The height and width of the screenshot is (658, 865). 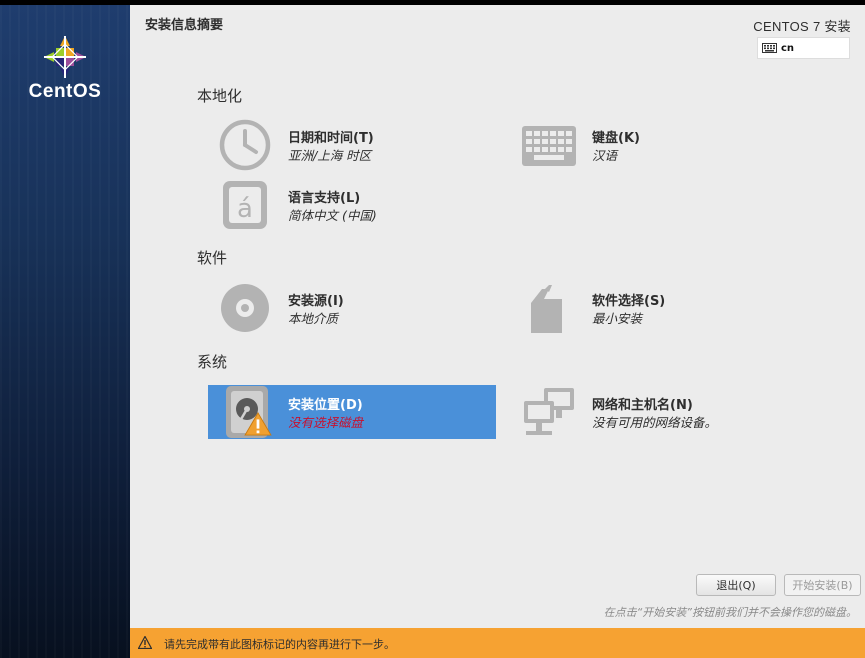 I want to click on keyboard-layout-indicator: cn, so click(x=803, y=48).